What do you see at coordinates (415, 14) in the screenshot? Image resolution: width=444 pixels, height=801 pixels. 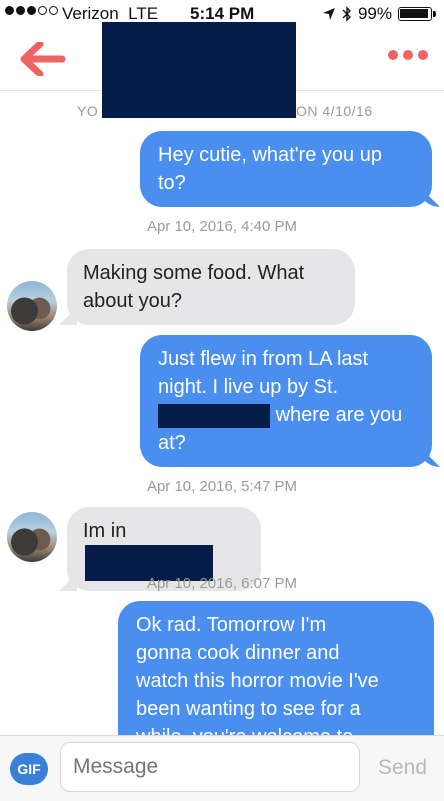 I see `battery-icon` at bounding box center [415, 14].